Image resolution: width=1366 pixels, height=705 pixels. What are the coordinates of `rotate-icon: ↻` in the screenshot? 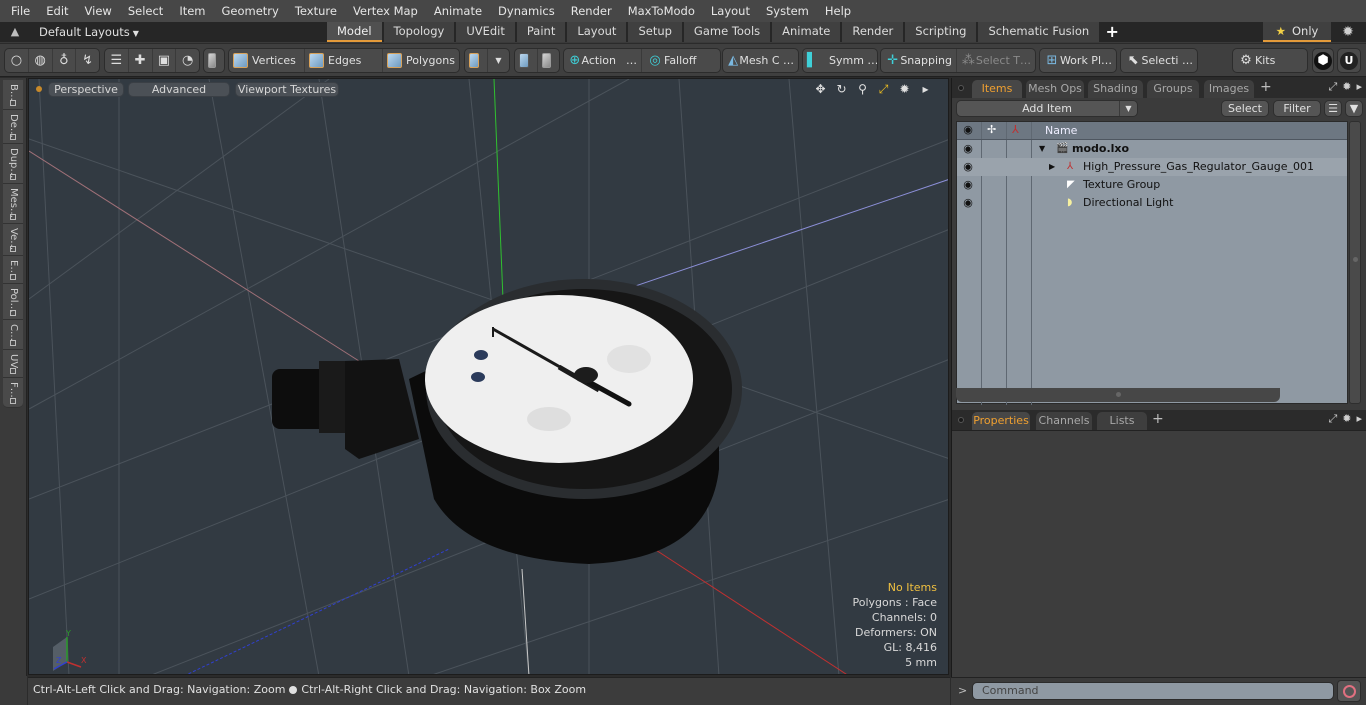 It's located at (841, 89).